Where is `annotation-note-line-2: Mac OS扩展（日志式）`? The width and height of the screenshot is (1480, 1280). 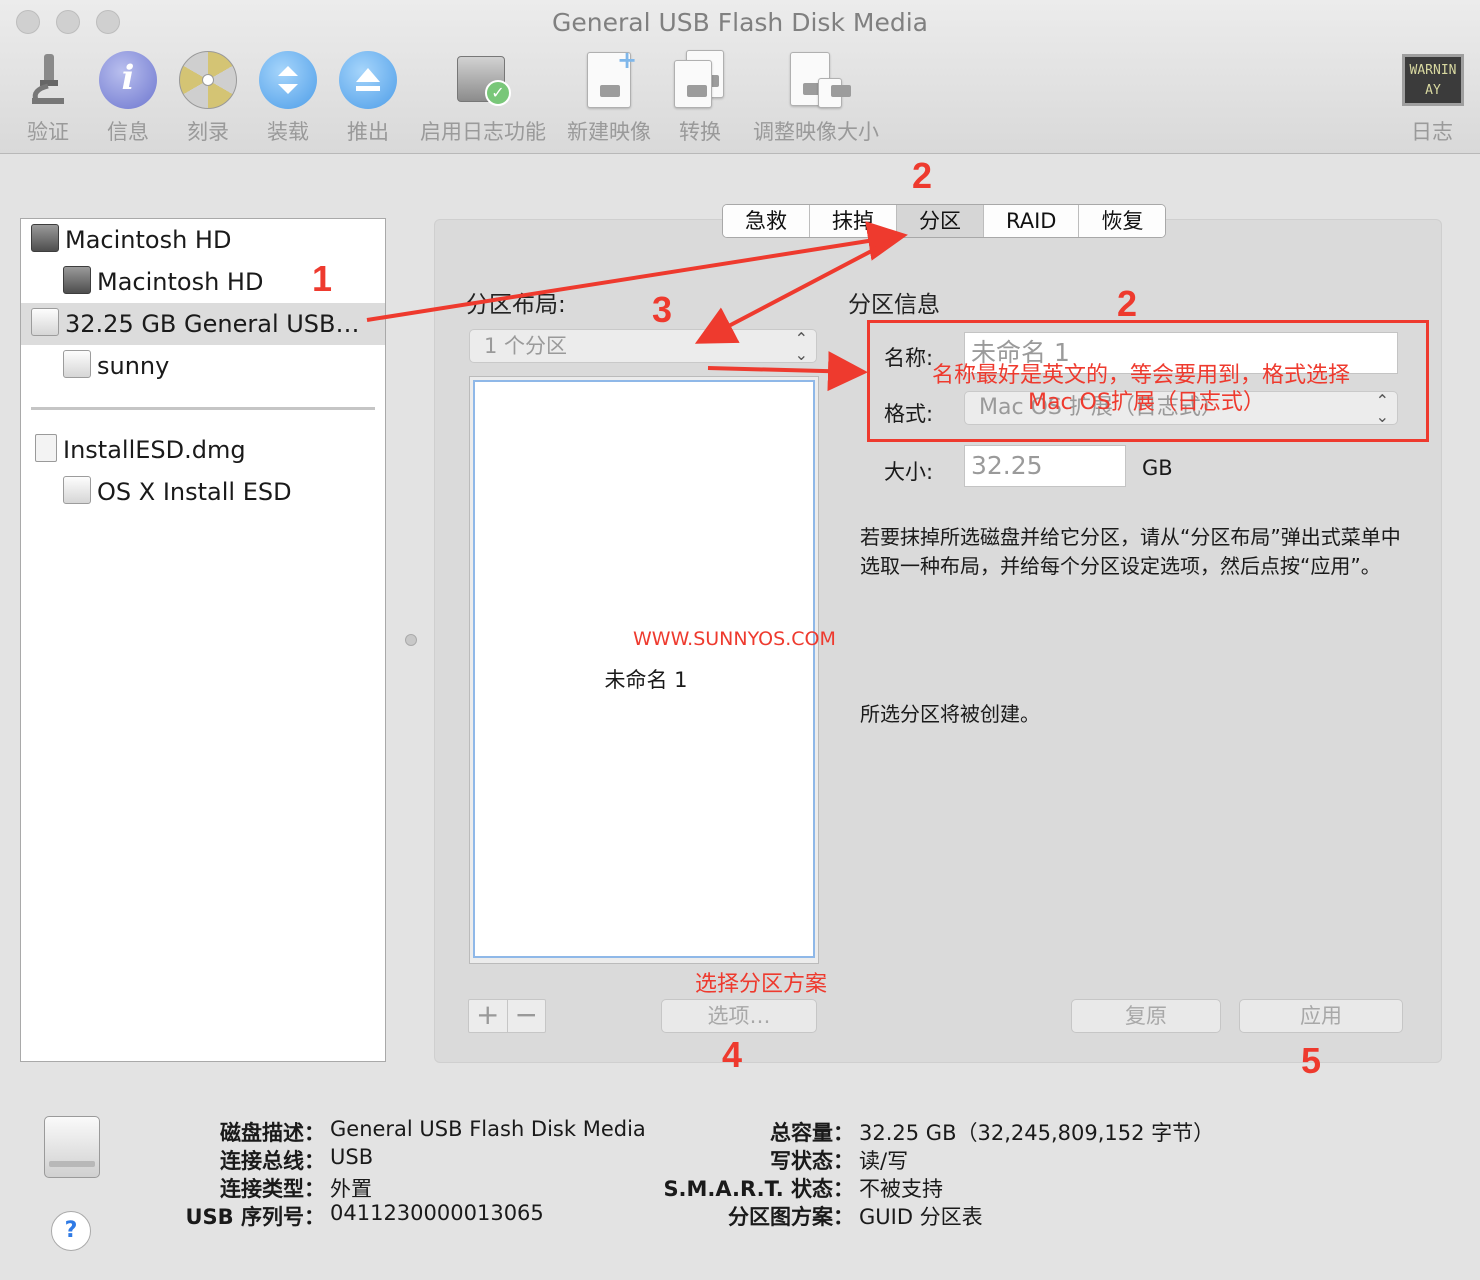 annotation-note-line-2: Mac OS扩展（日志式） is located at coordinates (1146, 402).